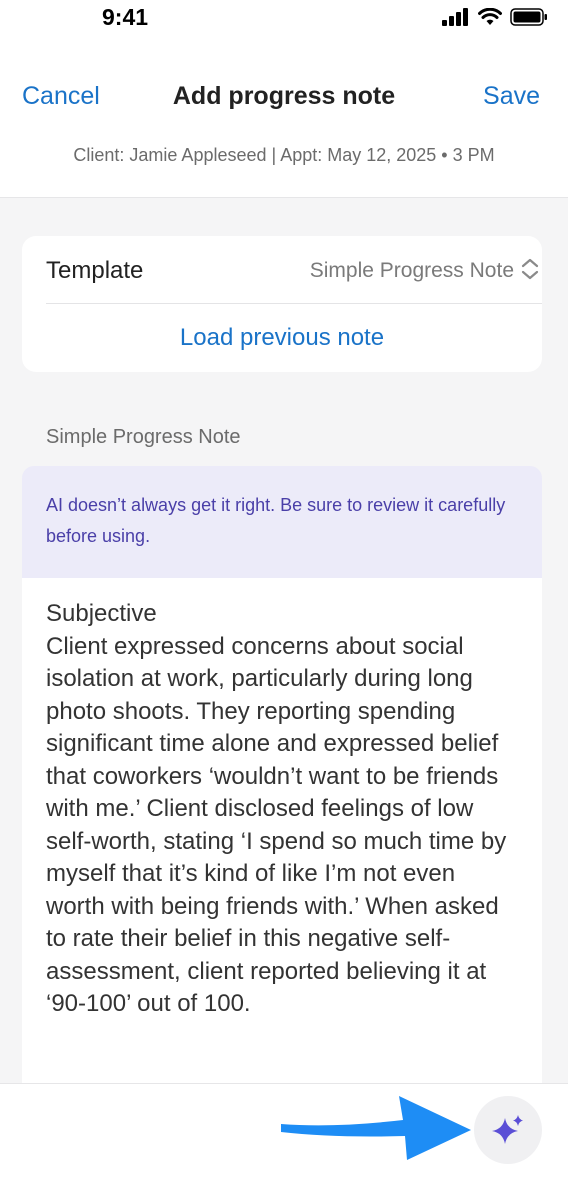 This screenshot has width=568, height=1181. I want to click on section-heading: Simple Progress Note, so click(143, 437).